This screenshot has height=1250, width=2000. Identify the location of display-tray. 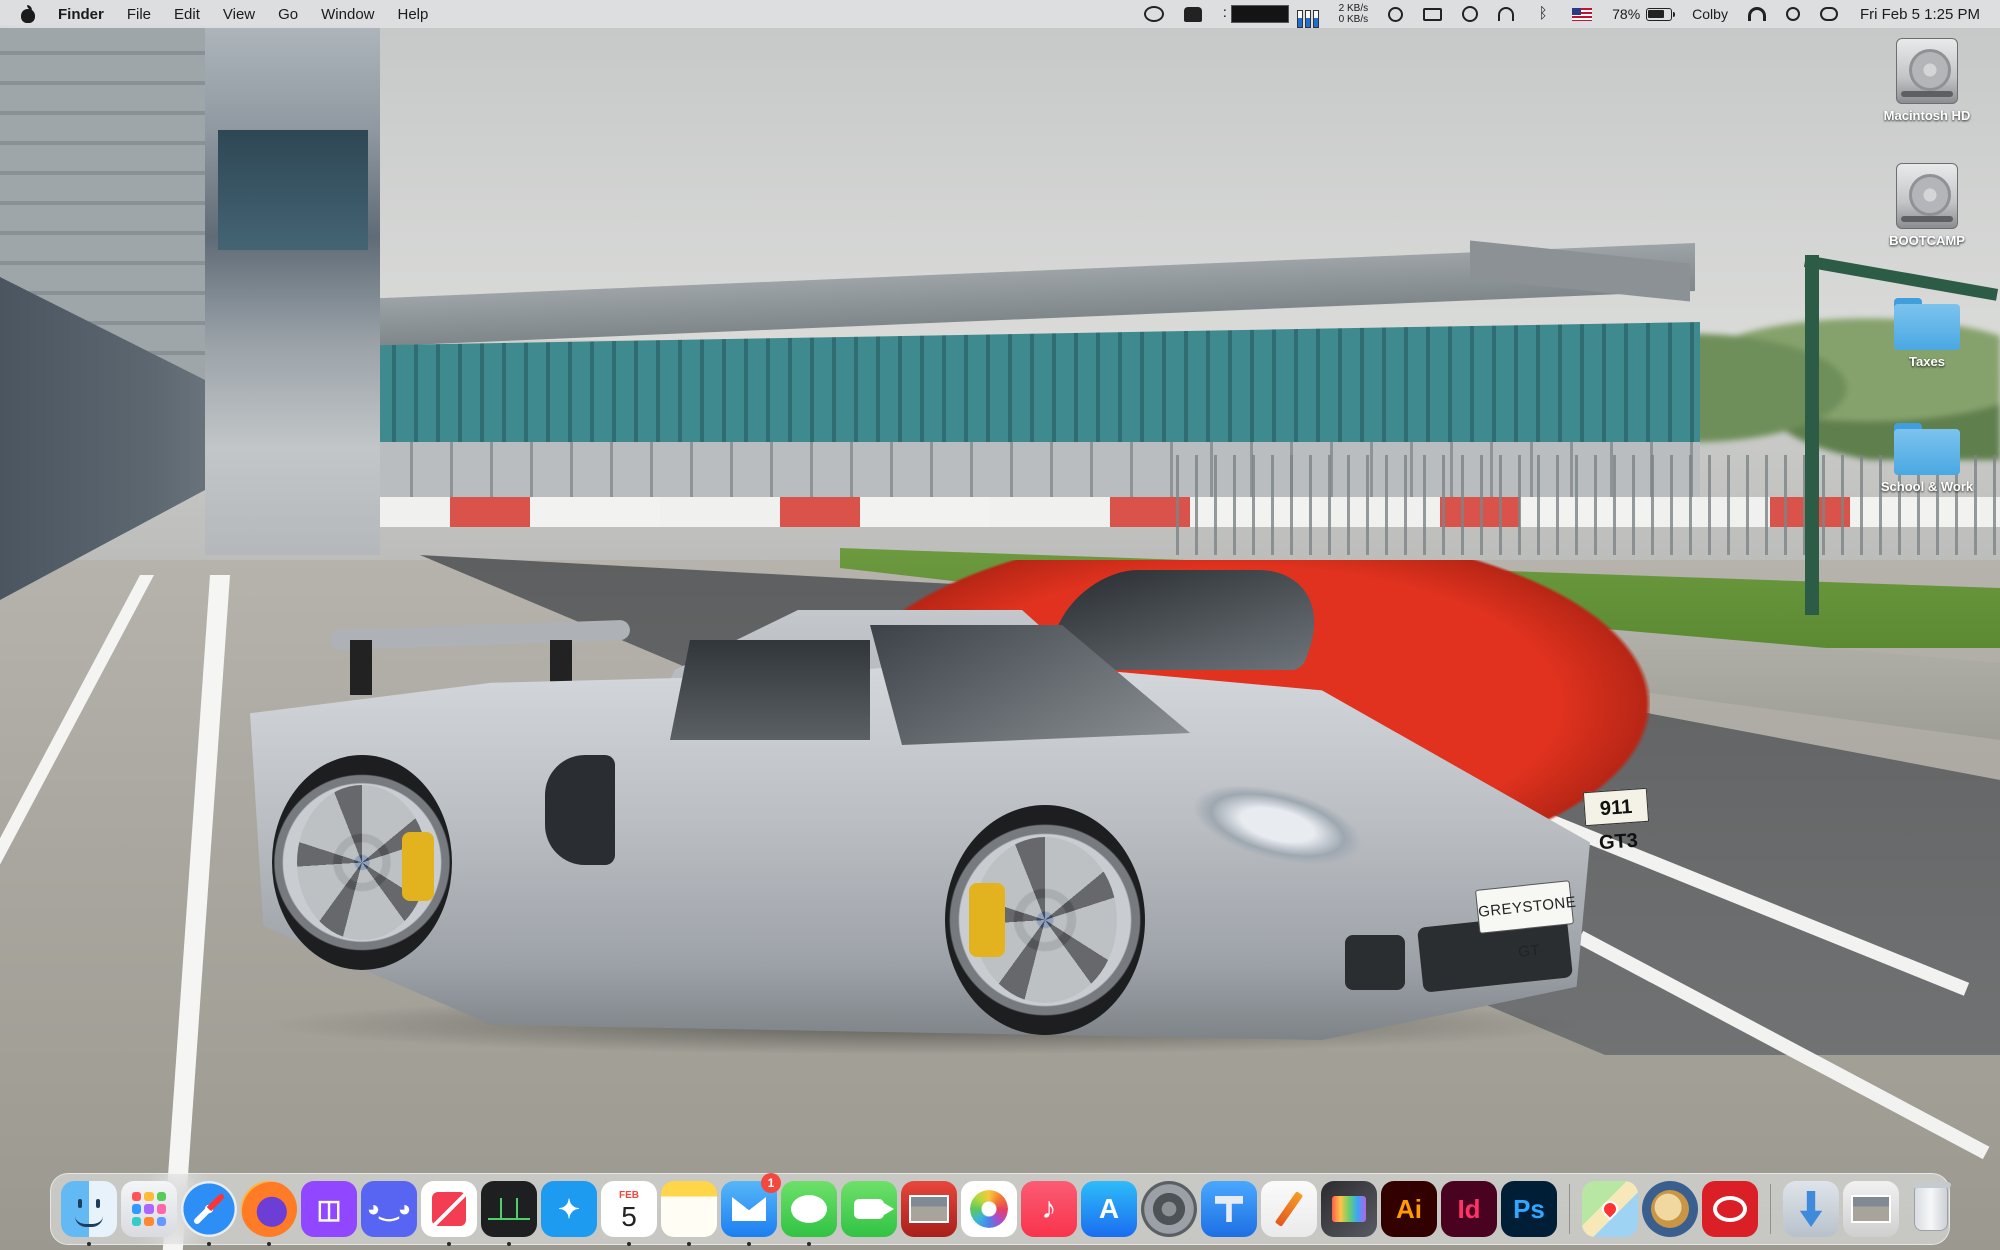
(1433, 14).